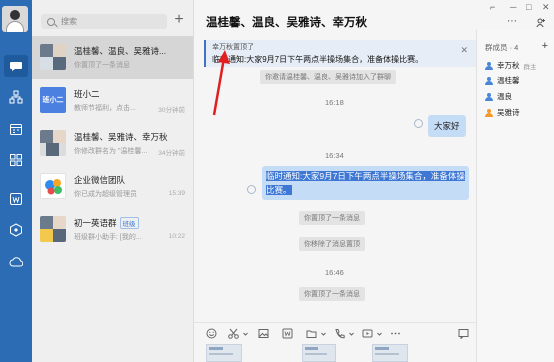  Describe the element at coordinates (447, 126) in the screenshot. I see `message-bubble: 大家好` at that location.